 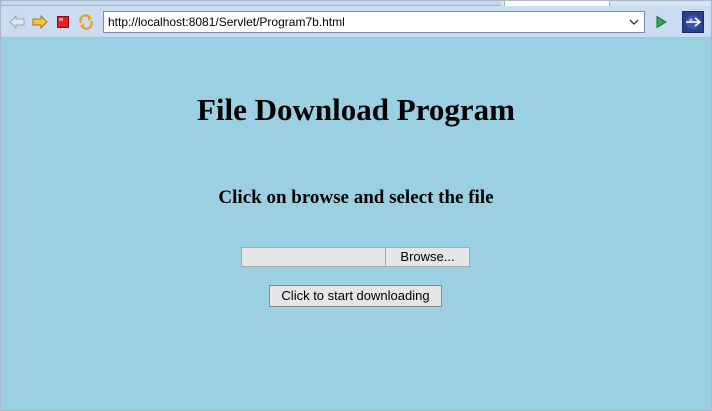 What do you see at coordinates (313, 257) in the screenshot?
I see `file-path-field` at bounding box center [313, 257].